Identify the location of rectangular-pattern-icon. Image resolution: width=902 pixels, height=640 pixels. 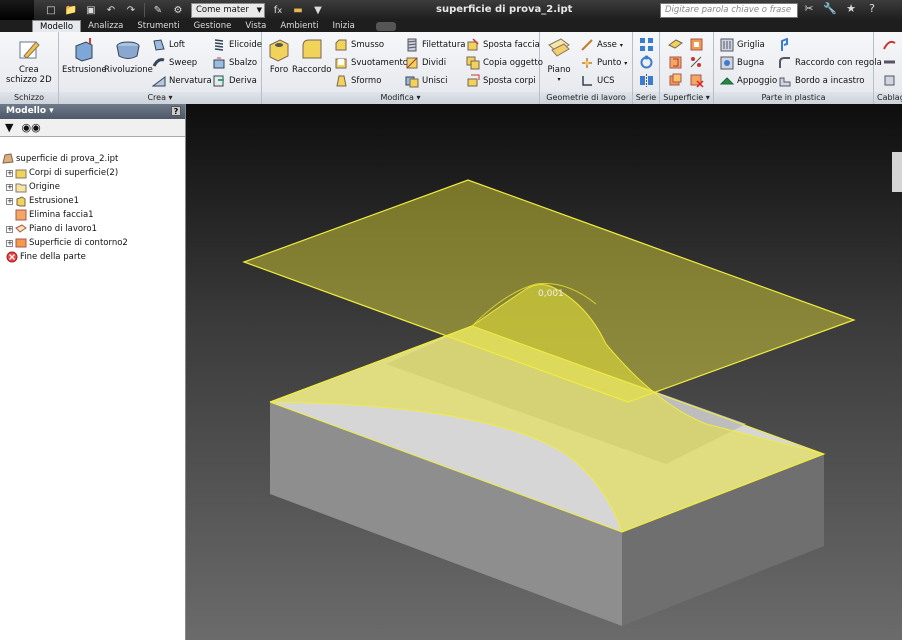
(646, 44).